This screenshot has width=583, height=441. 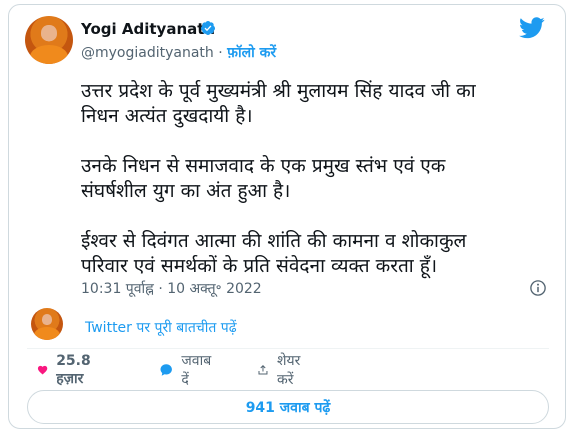 I want to click on read-conversation-link: Twitter पर पूरी बातचीत पढ़ें, so click(x=161, y=327).